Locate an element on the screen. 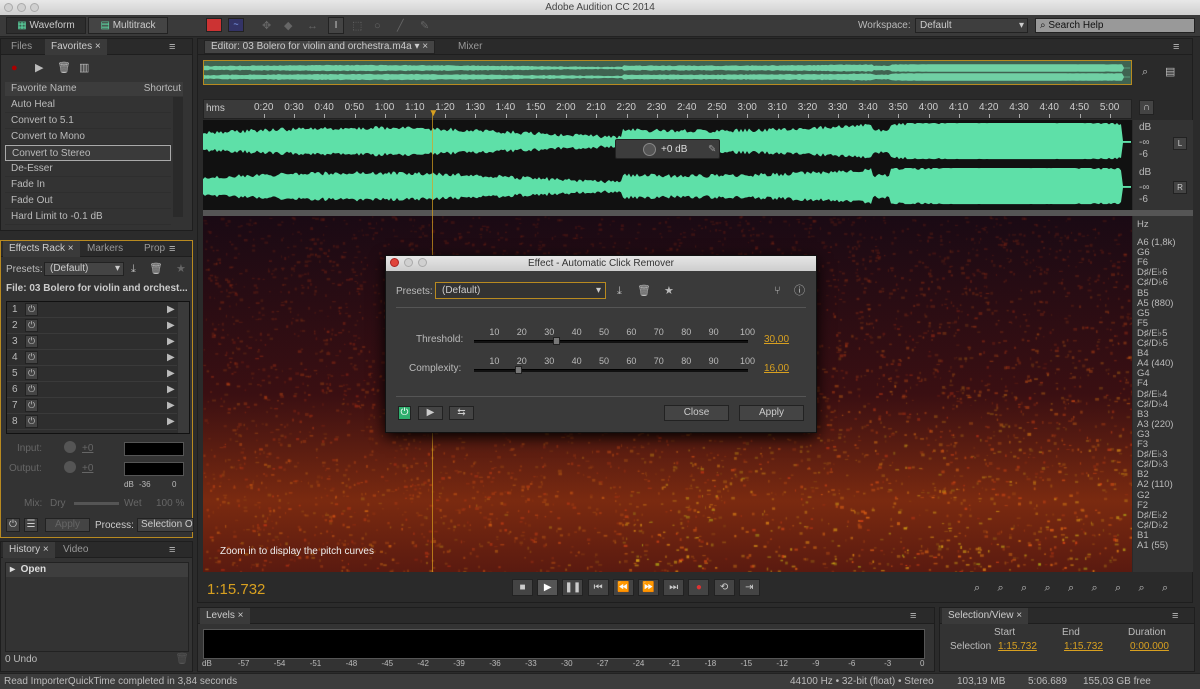 The width and height of the screenshot is (1200, 689). zoom-full-icon: ⌕ is located at coordinates (1095, 588).